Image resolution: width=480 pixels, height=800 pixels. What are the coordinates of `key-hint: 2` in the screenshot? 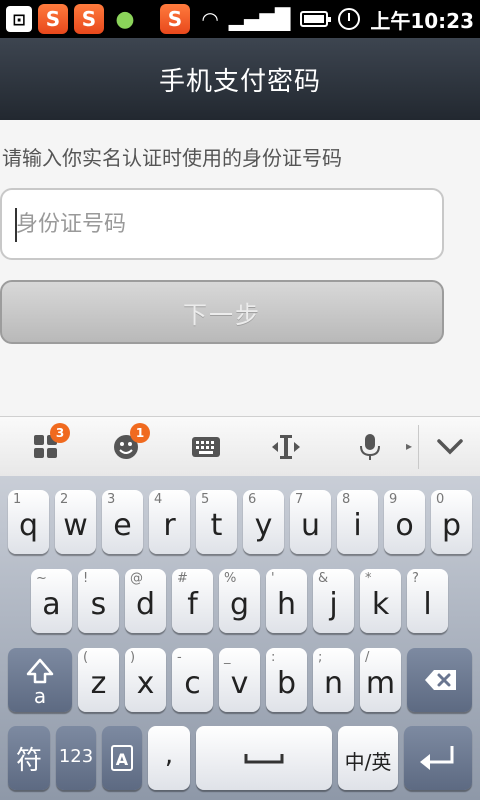 It's located at (64, 499).